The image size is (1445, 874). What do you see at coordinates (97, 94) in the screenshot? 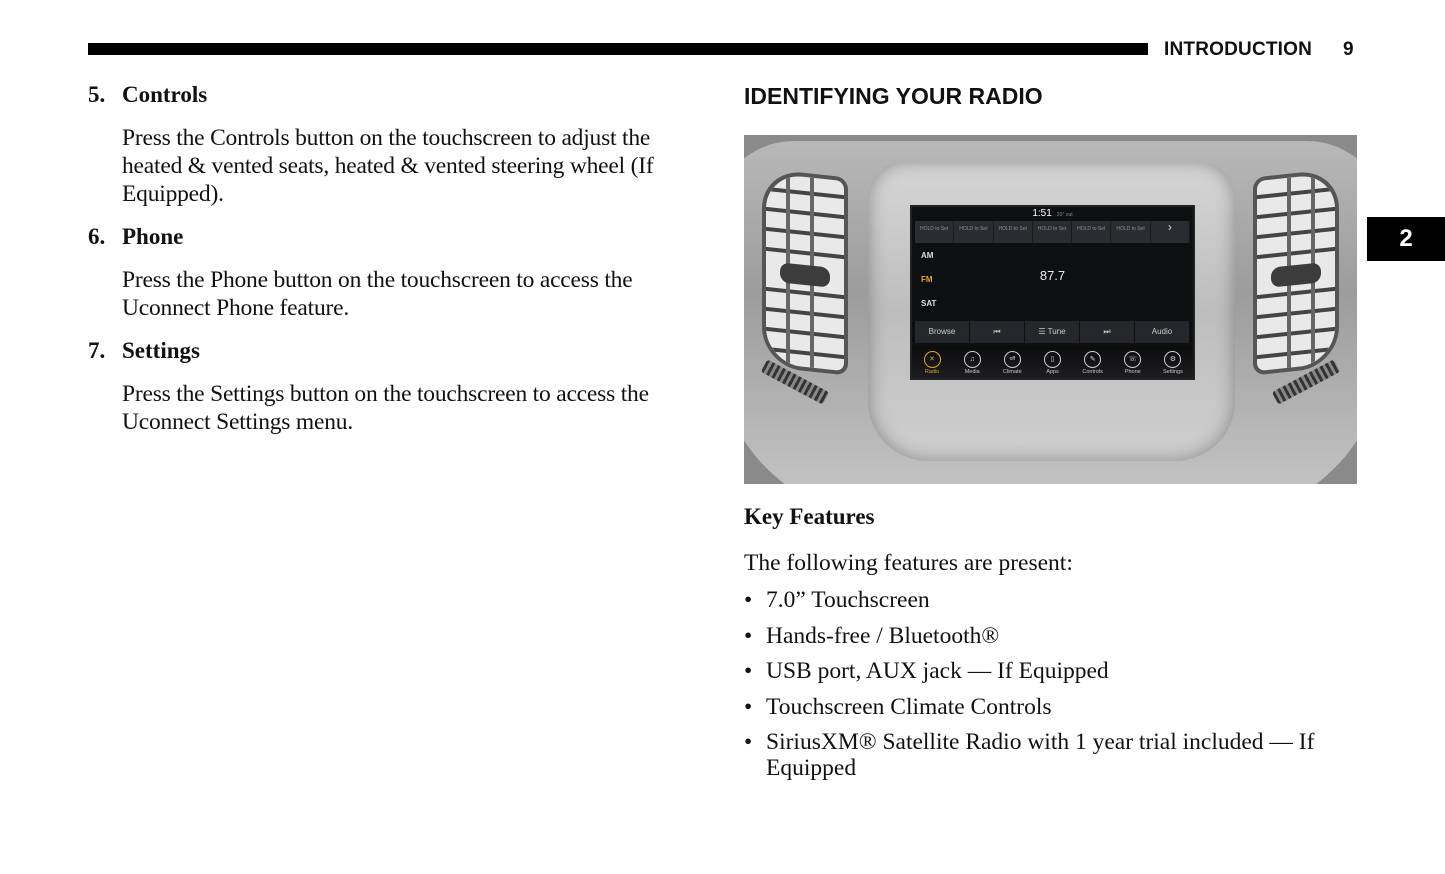
I see `item-number: 5.` at bounding box center [97, 94].